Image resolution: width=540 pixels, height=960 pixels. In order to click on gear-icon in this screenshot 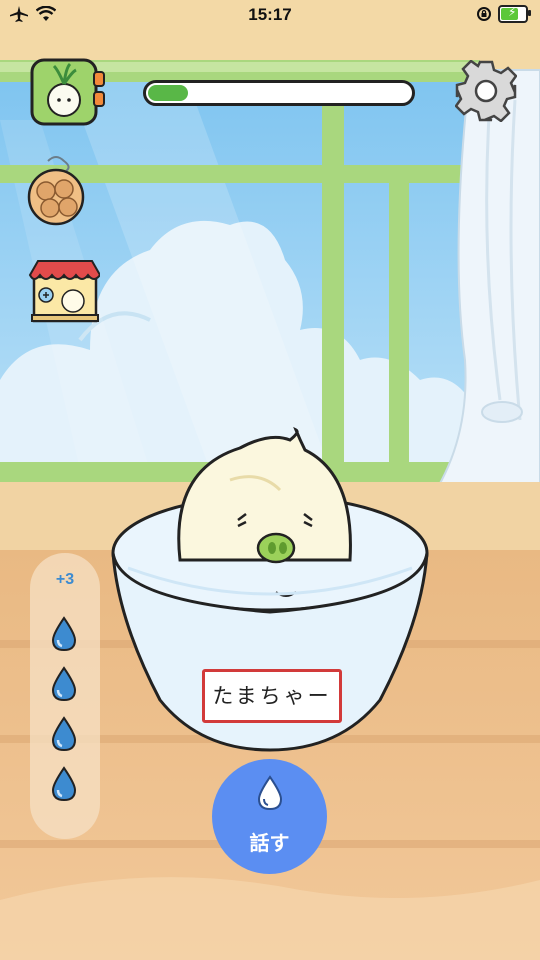, I will do `click(486, 91)`.